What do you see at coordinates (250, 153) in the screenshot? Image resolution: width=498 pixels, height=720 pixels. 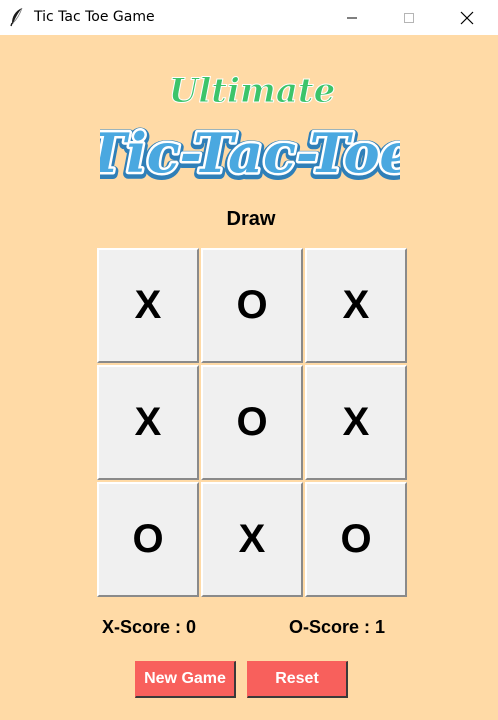 I see `logo-title: Tic-Tac-Toe` at bounding box center [250, 153].